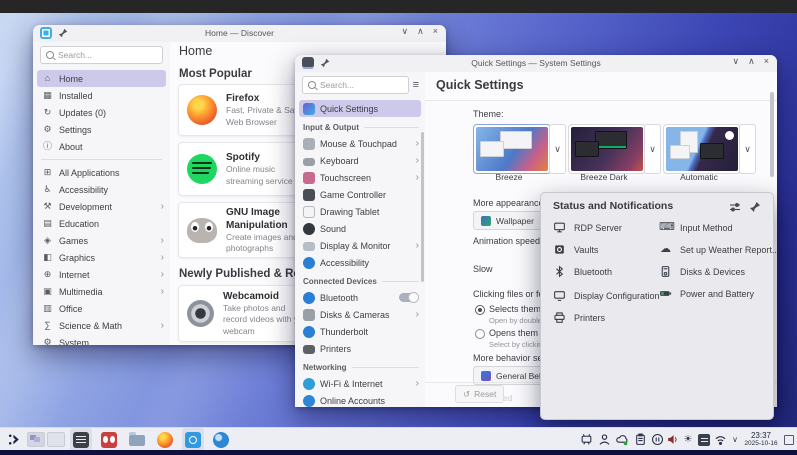 This screenshot has height=455, width=797. What do you see at coordinates (101, 325) in the screenshot?
I see `sidebar-item-science-math: ∑ Science & Math ›` at bounding box center [101, 325].